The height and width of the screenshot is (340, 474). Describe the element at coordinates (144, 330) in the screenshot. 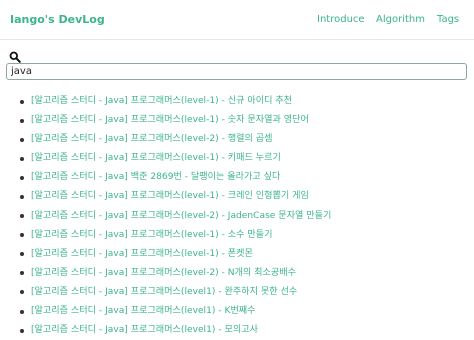

I see `result-link: [알고리즘 스터디 - Java] 프로그래머스(level1) - 모의고사` at that location.